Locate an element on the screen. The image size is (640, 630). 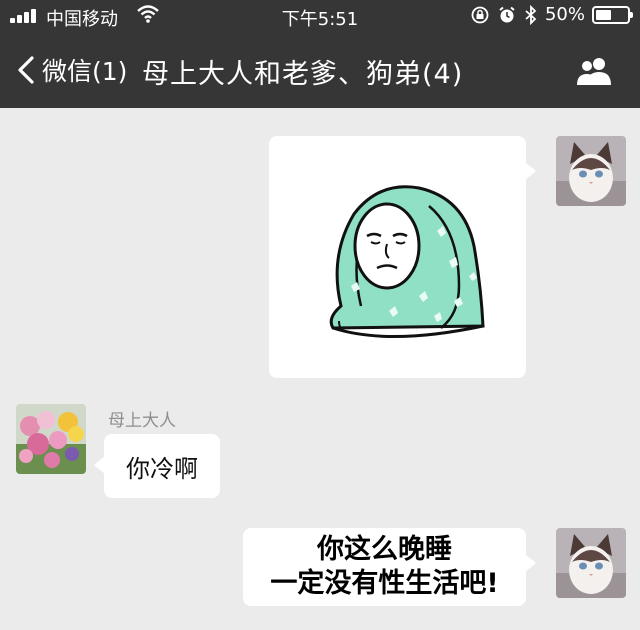
status-right-group: 50% is located at coordinates (551, 14).